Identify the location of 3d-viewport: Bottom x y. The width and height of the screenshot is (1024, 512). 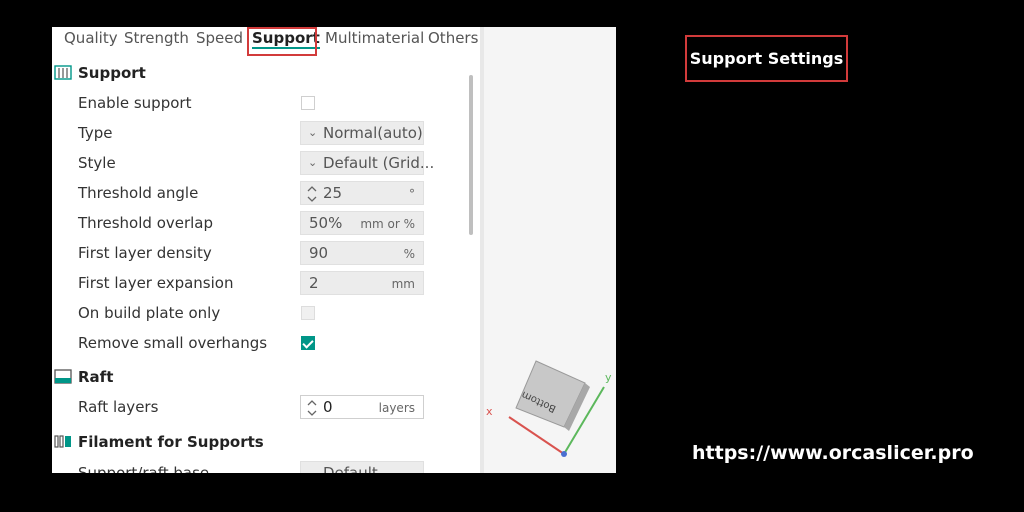
(550, 250).